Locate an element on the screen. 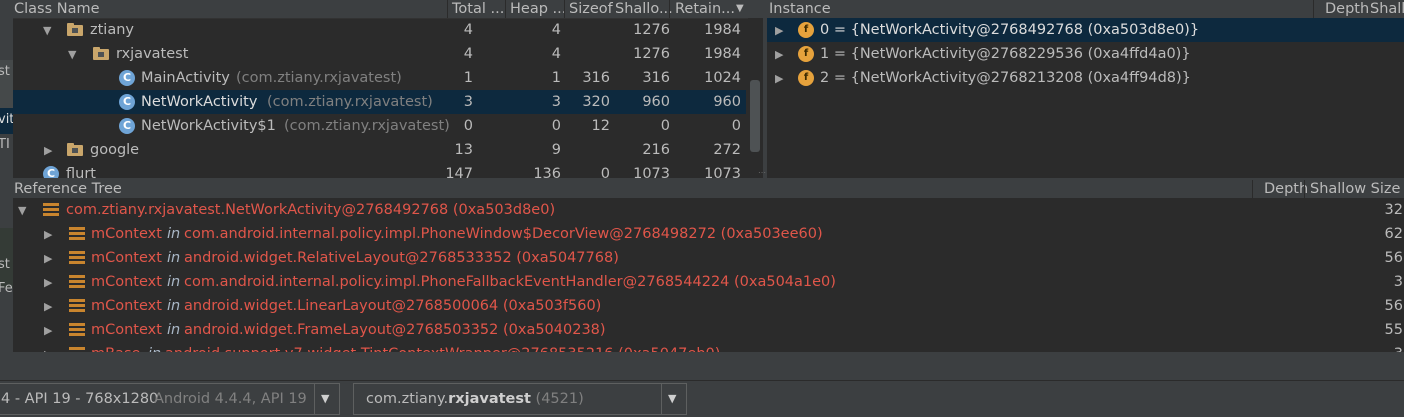  sizeof: 320 is located at coordinates (596, 102).